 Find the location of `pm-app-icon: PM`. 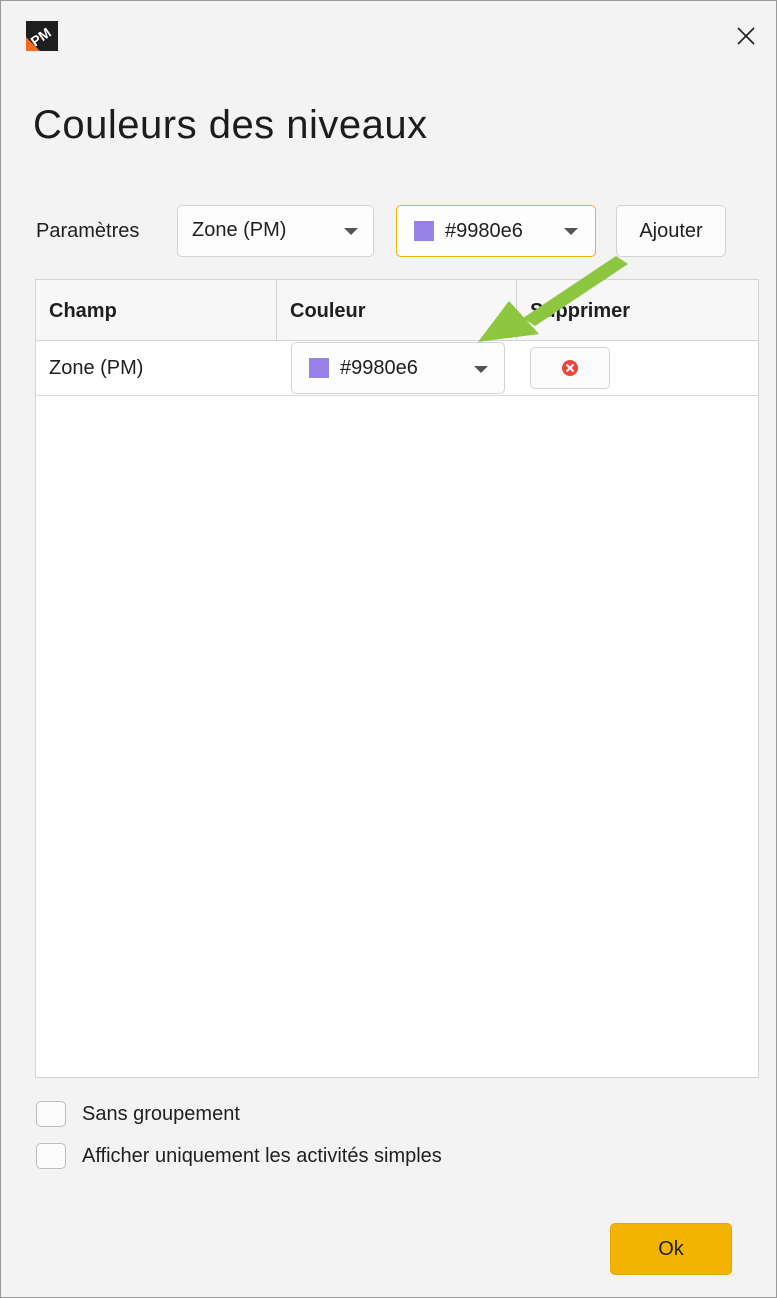

pm-app-icon: PM is located at coordinates (42, 36).